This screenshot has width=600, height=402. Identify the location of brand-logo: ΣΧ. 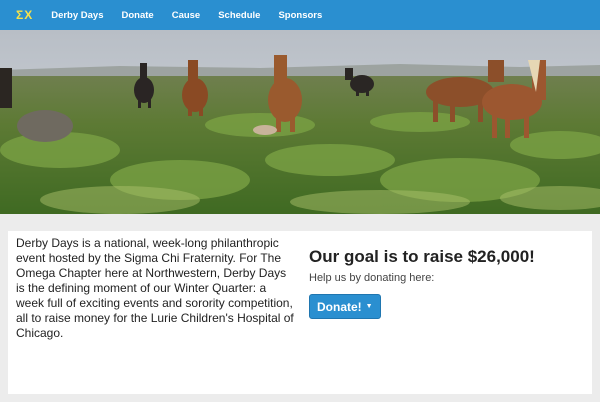
(24, 15).